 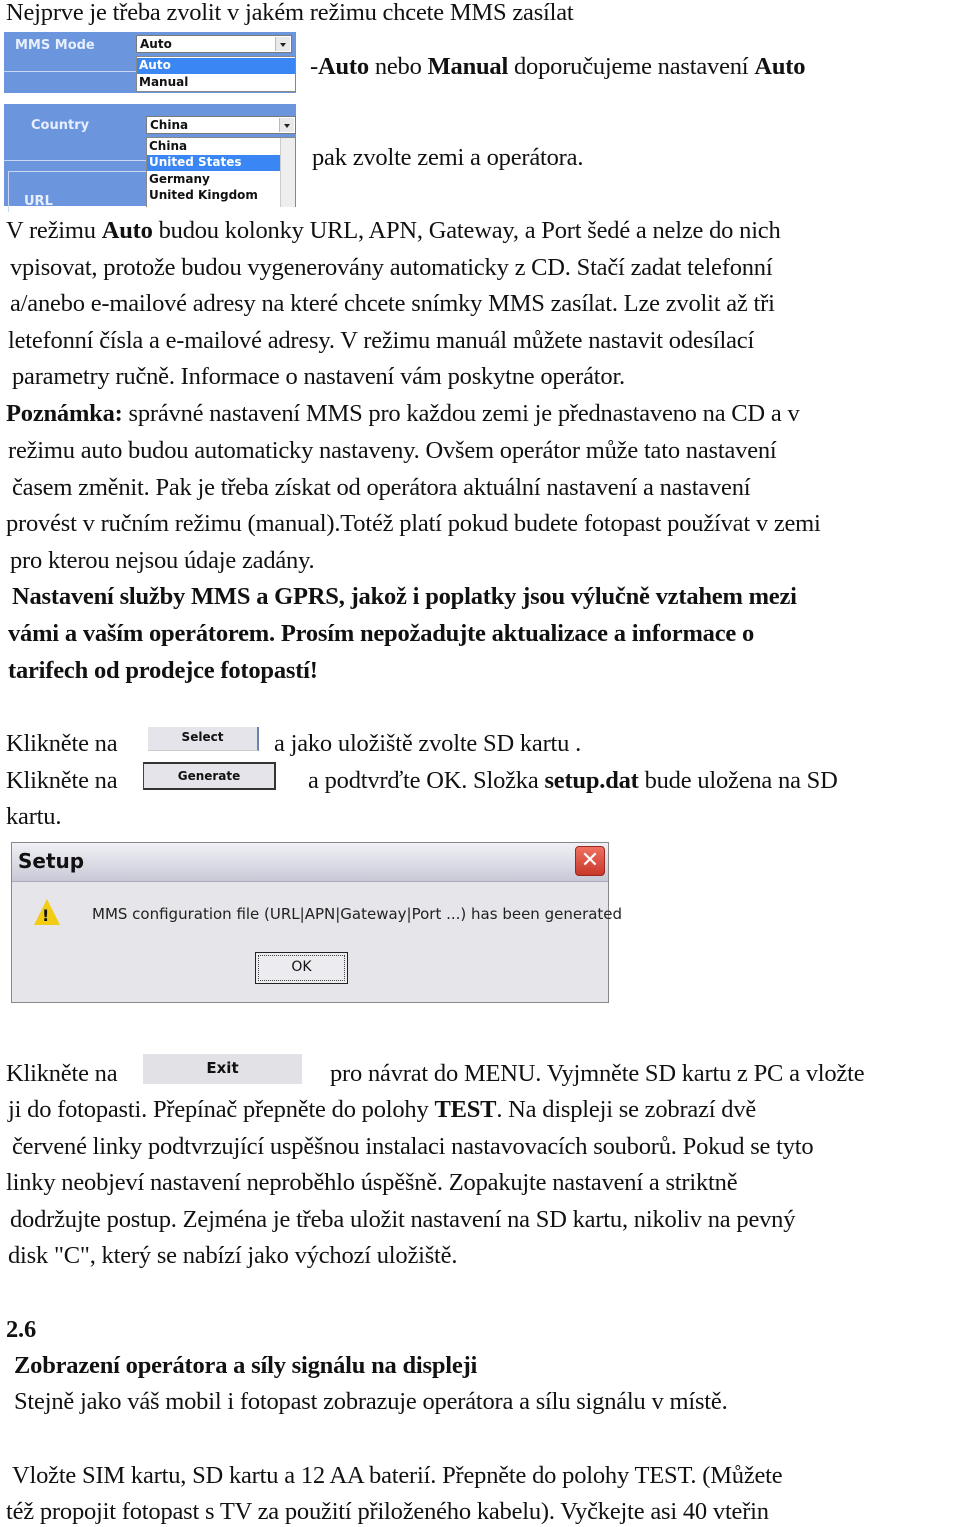 I want to click on mode-hint-prefix: -, so click(x=314, y=66).